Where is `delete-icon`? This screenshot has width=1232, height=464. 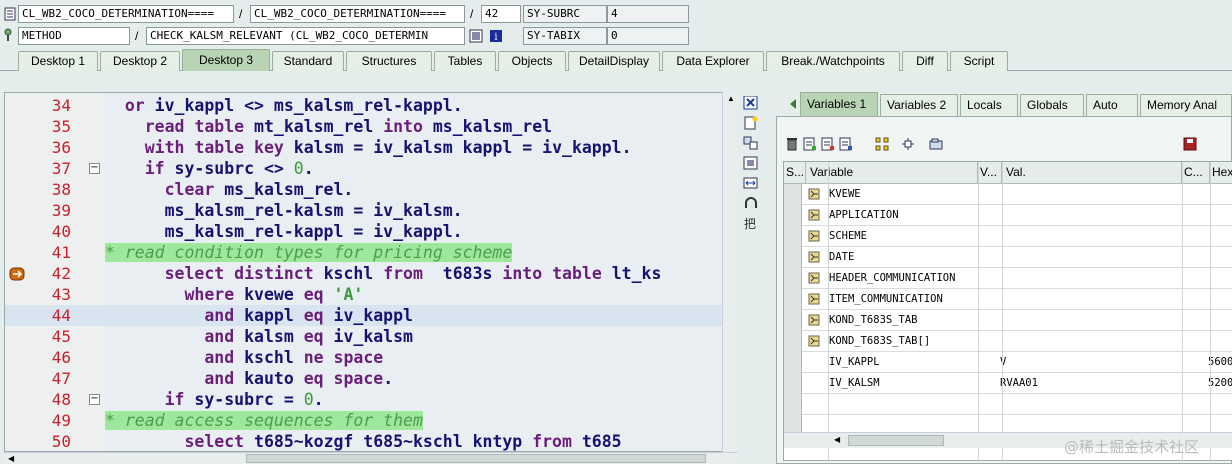
delete-icon is located at coordinates (792, 144).